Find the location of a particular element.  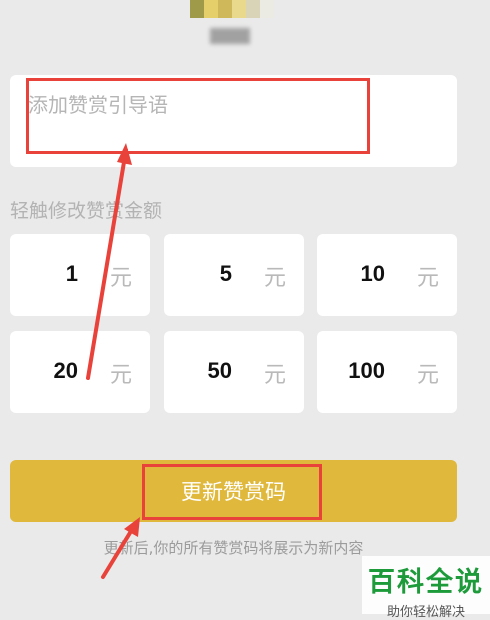

amount-option-5: 5 元 is located at coordinates (234, 275).